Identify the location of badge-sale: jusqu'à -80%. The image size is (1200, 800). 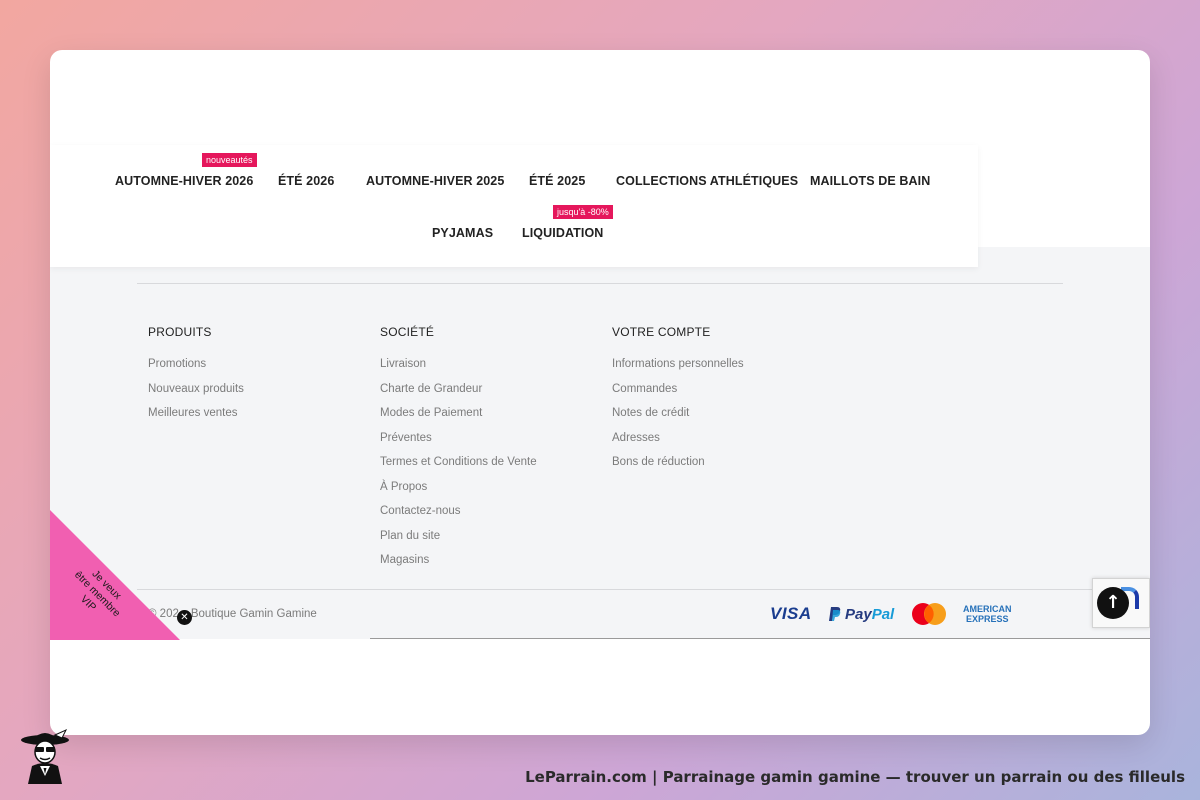
(583, 212).